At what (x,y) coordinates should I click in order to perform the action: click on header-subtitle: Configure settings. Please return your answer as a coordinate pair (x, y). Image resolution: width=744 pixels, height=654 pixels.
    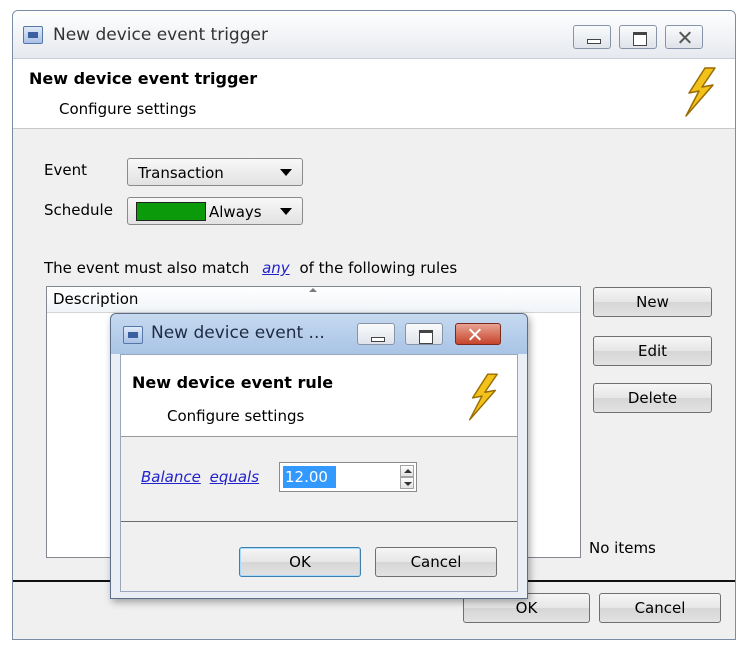
    Looking at the image, I should click on (128, 109).